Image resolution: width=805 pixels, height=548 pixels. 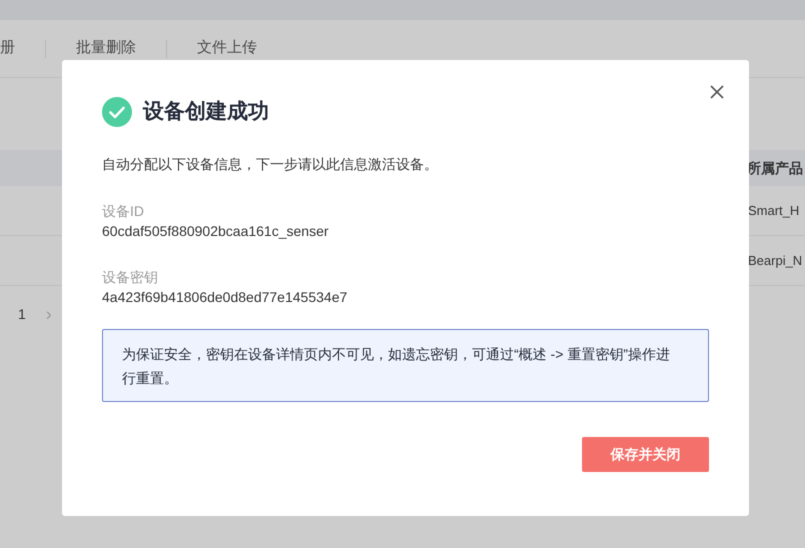 What do you see at coordinates (130, 277) in the screenshot?
I see `field-label: 设备密钥` at bounding box center [130, 277].